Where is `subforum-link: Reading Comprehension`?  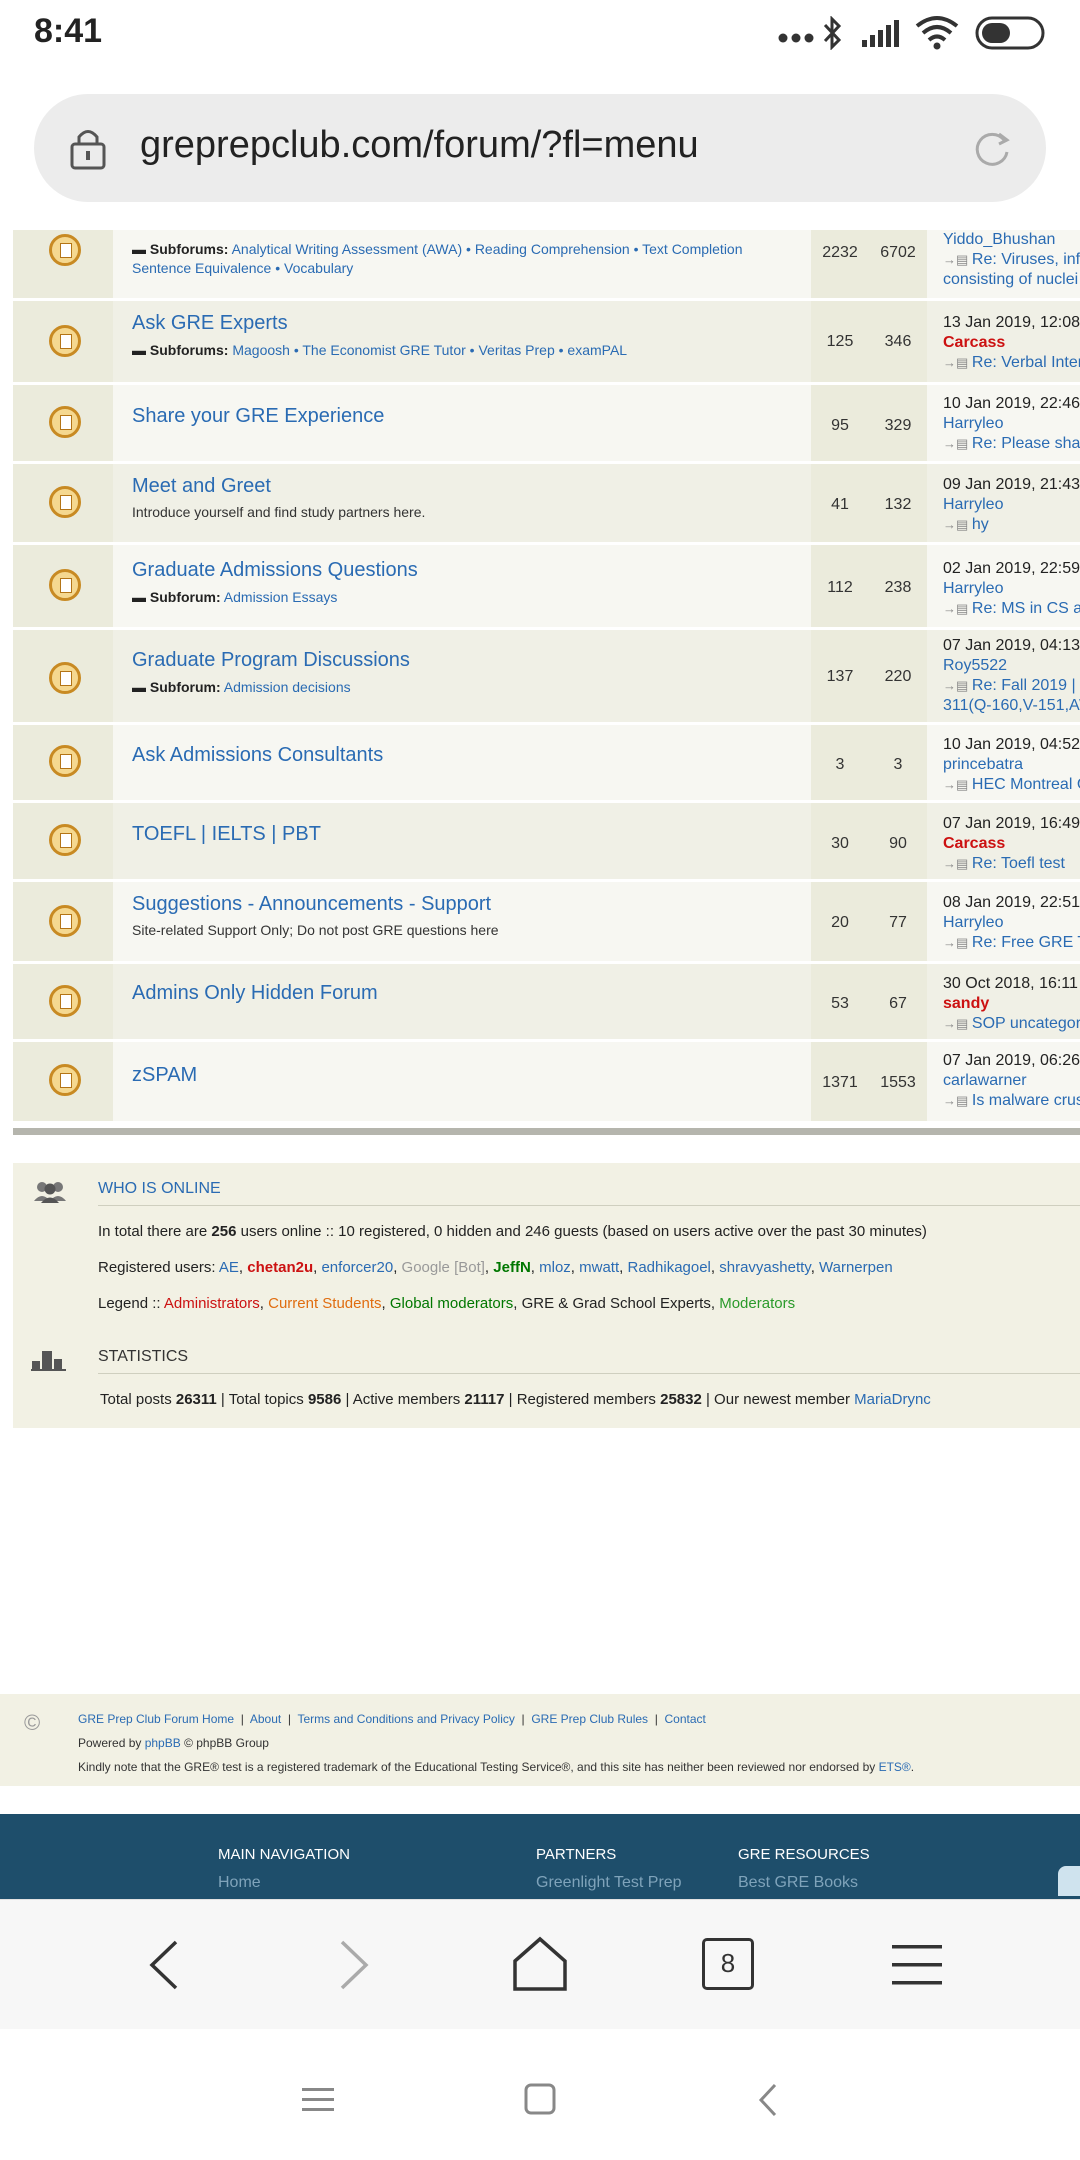
subforum-link: Reading Comprehension is located at coordinates (552, 249).